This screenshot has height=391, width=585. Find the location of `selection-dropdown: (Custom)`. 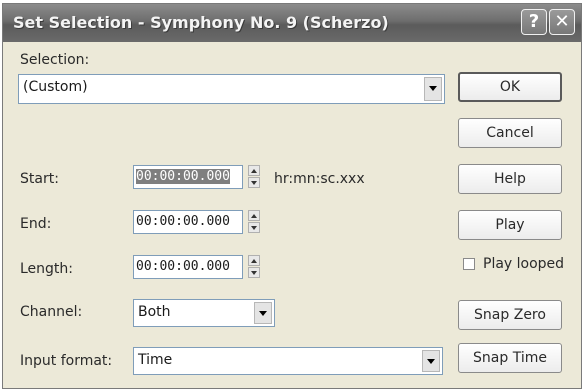

selection-dropdown: (Custom) is located at coordinates (231, 89).